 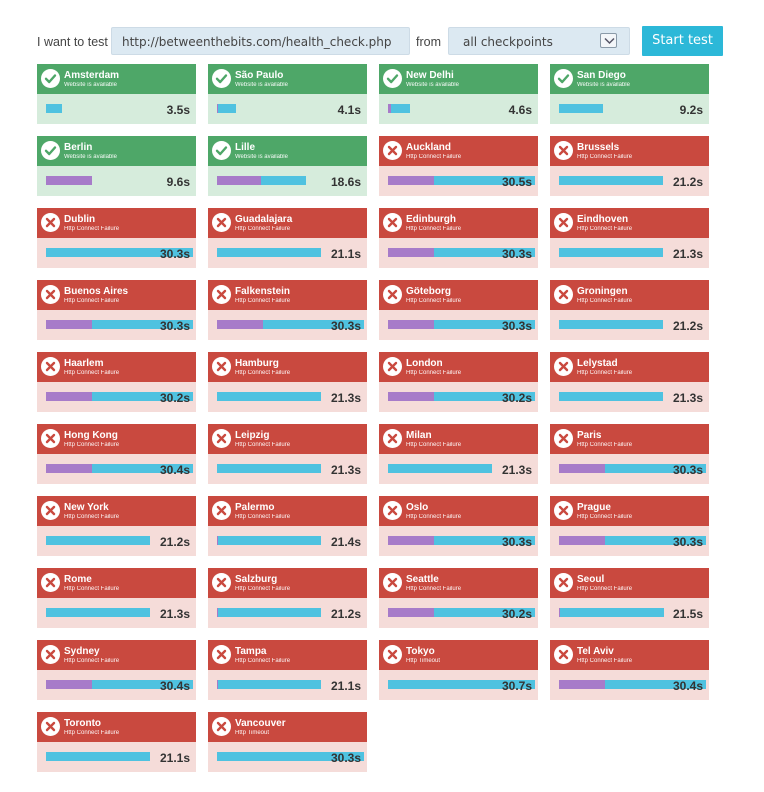 What do you see at coordinates (682, 41) in the screenshot?
I see `start-test-button: Start test` at bounding box center [682, 41].